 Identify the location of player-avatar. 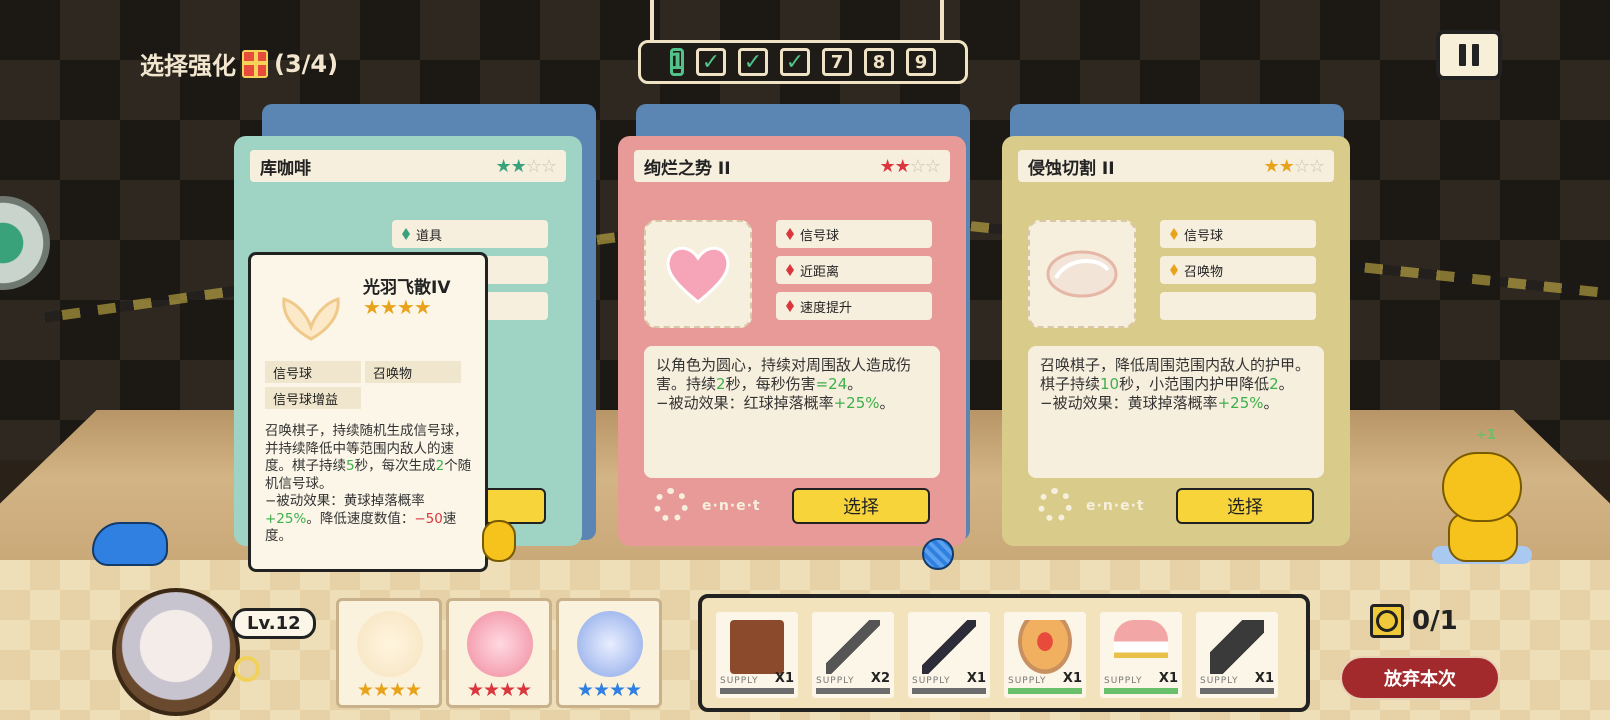
(176, 652).